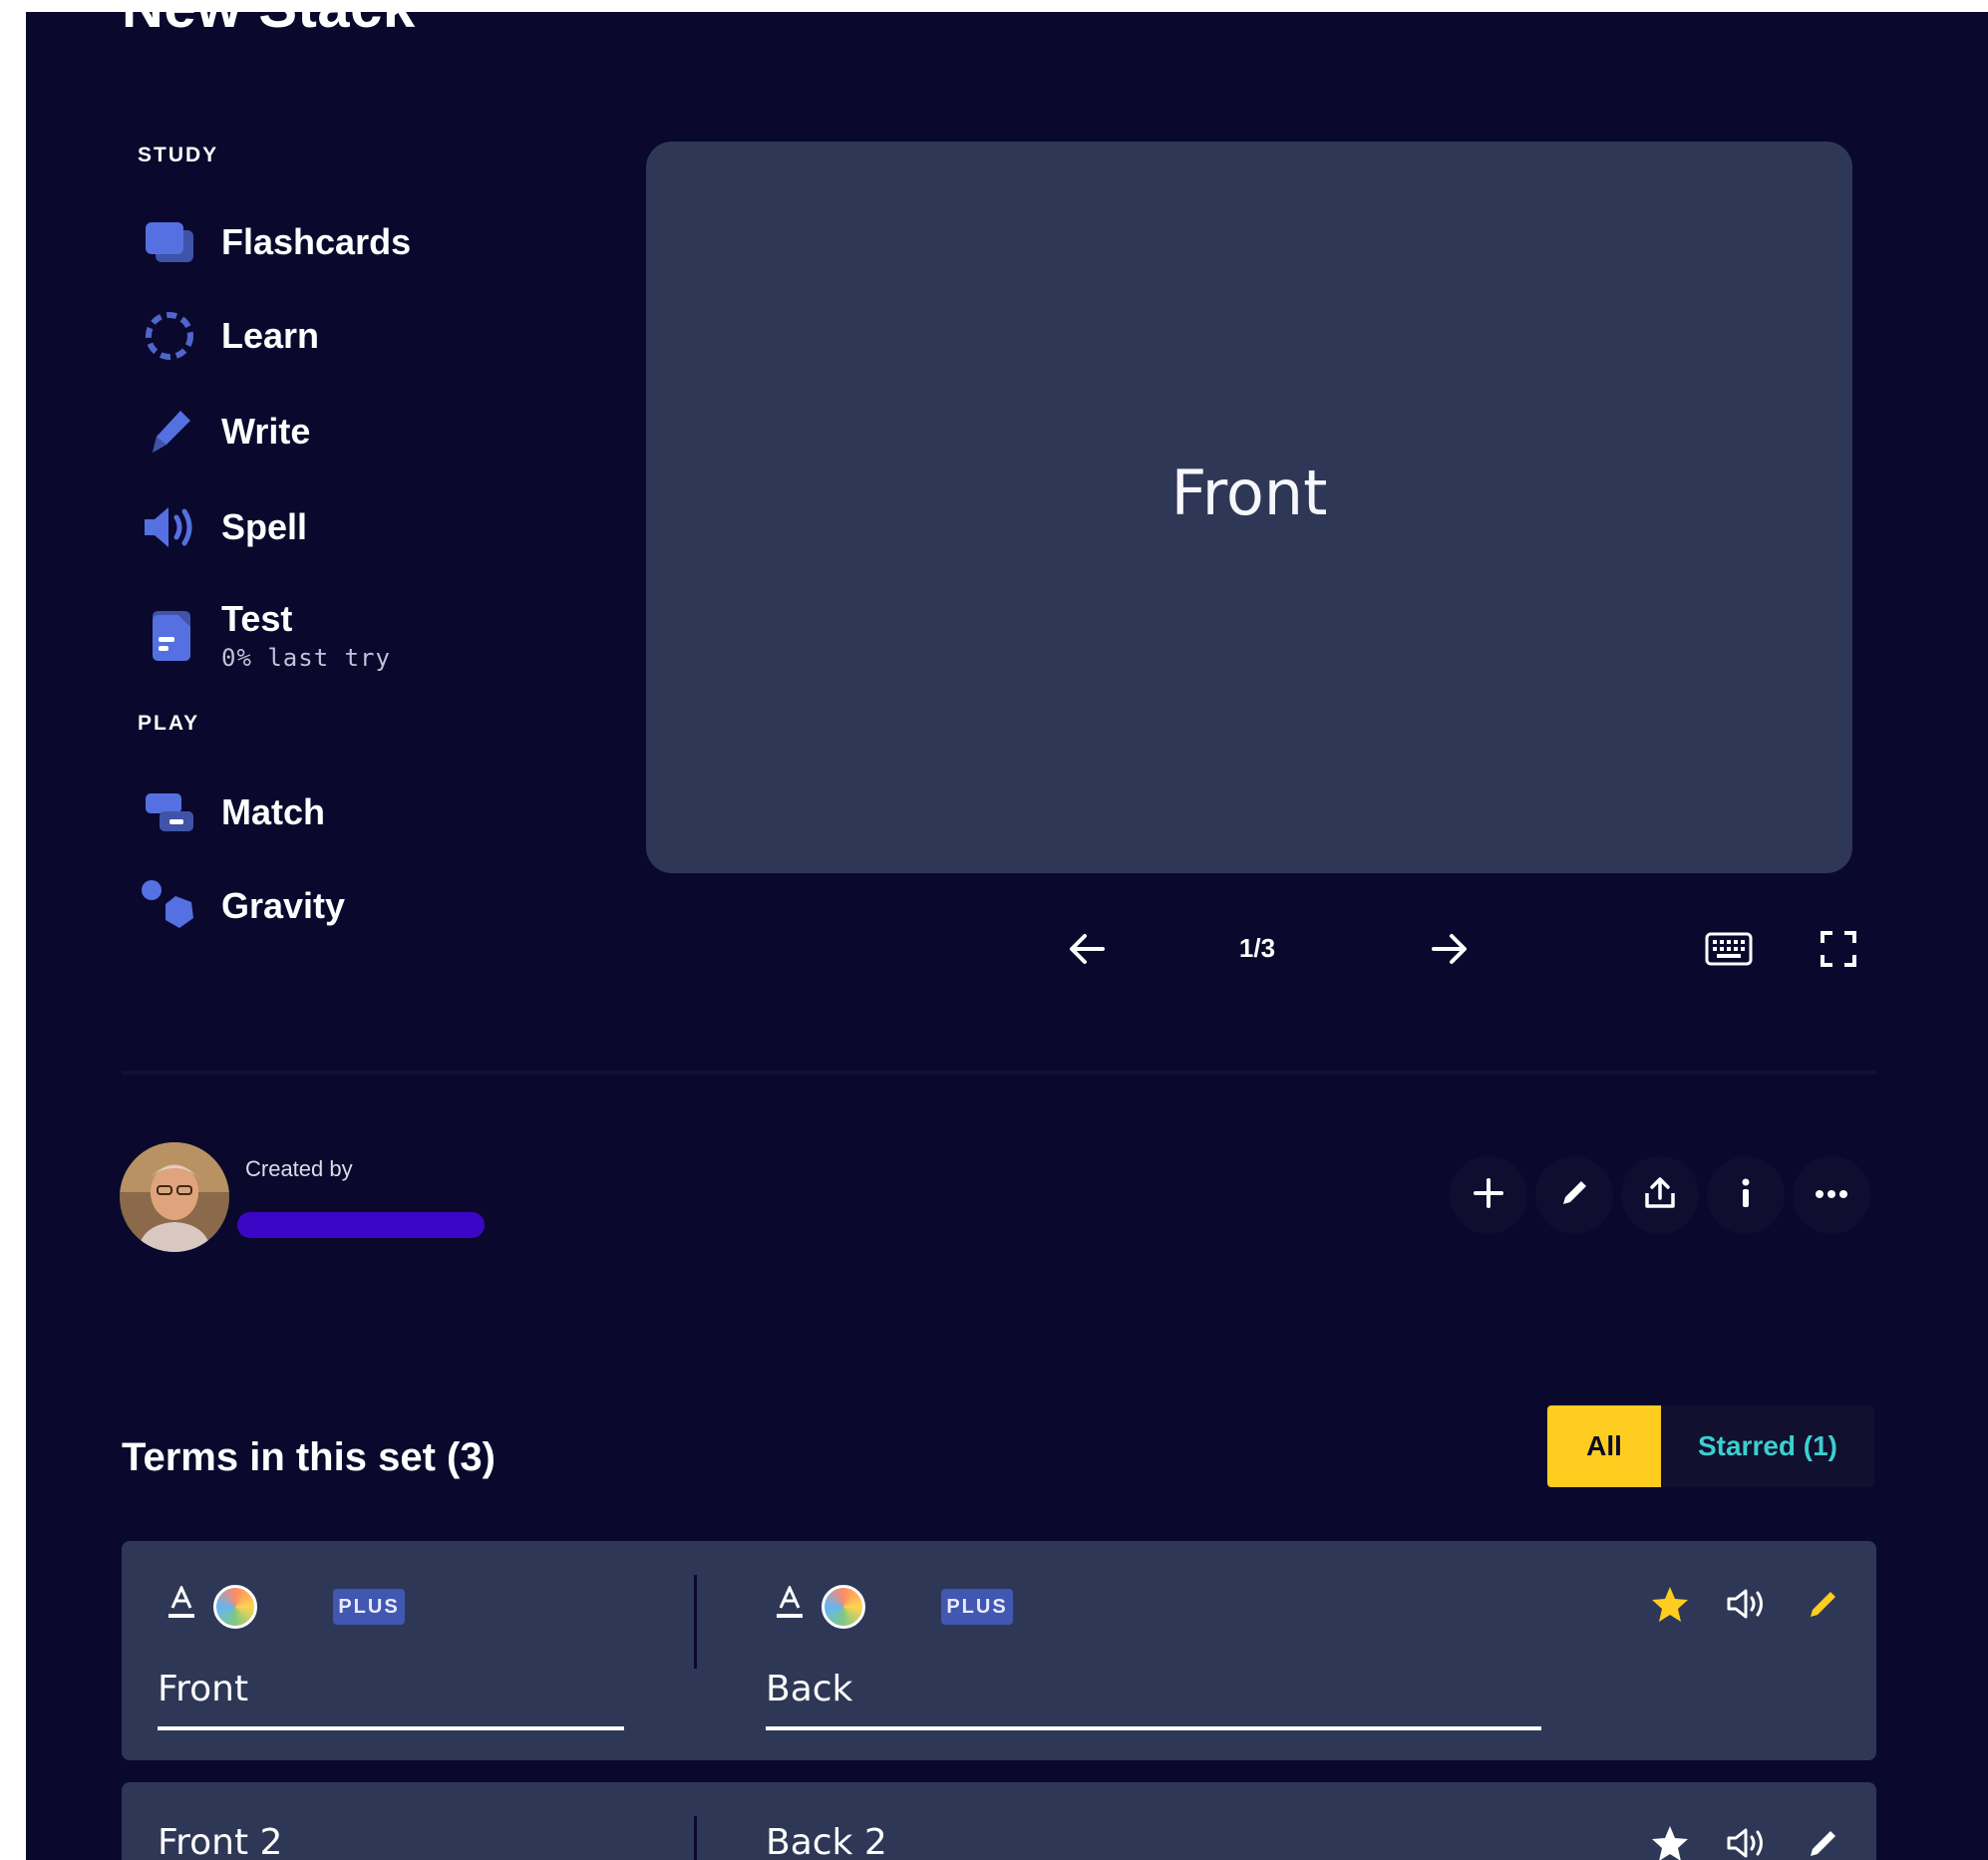  I want to click on more-options-button, so click(1831, 1195).